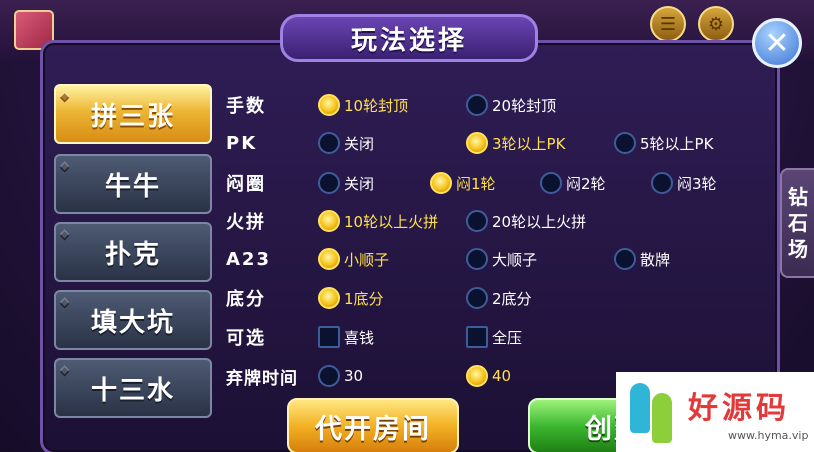 This screenshot has width=814, height=452. Describe the element at coordinates (373, 425) in the screenshot. I see `proxy-open-room-button: 代开房间` at that location.